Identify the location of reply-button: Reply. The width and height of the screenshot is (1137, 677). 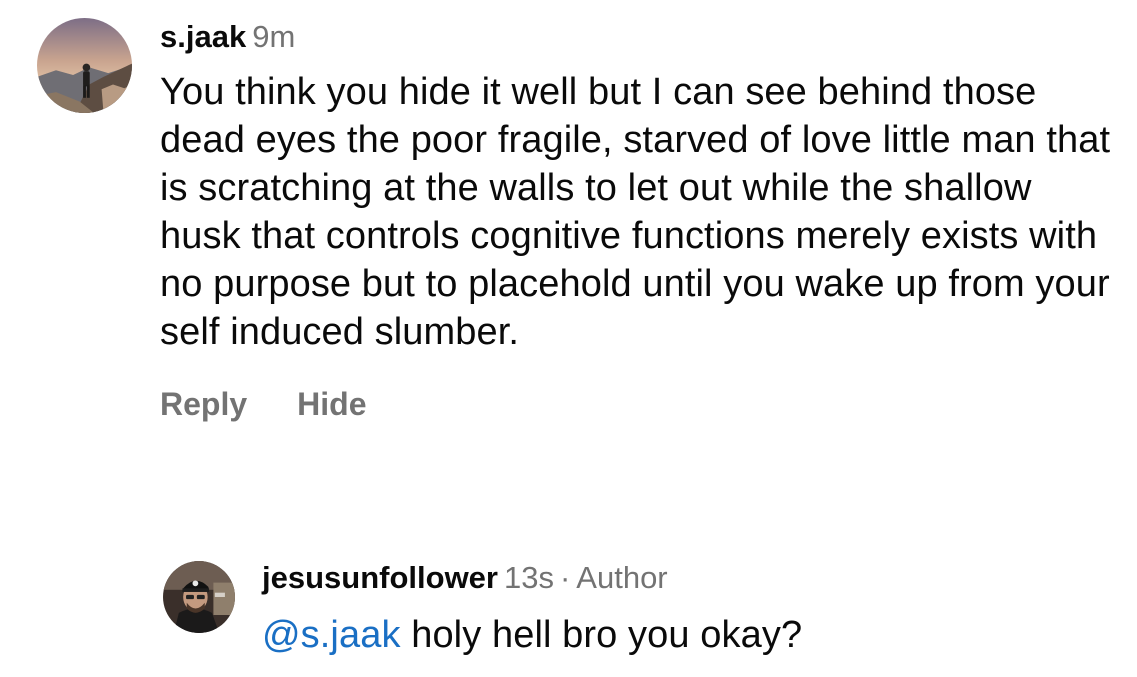
(203, 404).